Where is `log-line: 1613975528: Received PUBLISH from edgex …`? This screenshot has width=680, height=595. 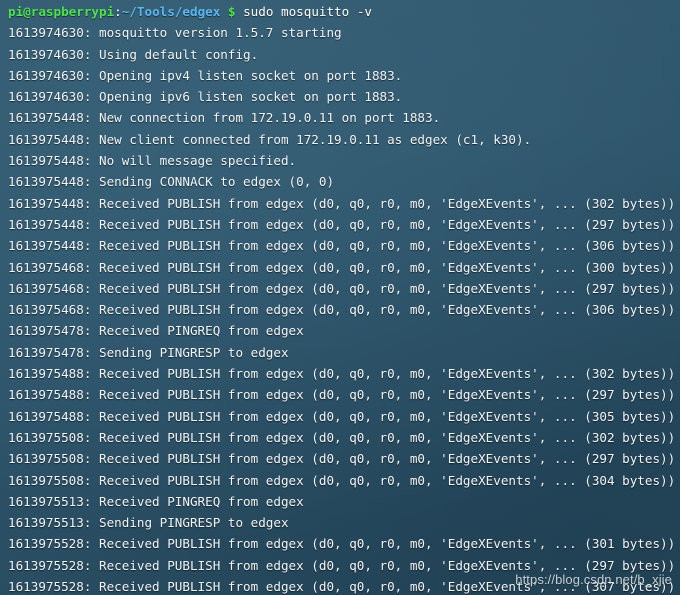 log-line: 1613975528: Received PUBLISH from edgex … is located at coordinates (342, 544).